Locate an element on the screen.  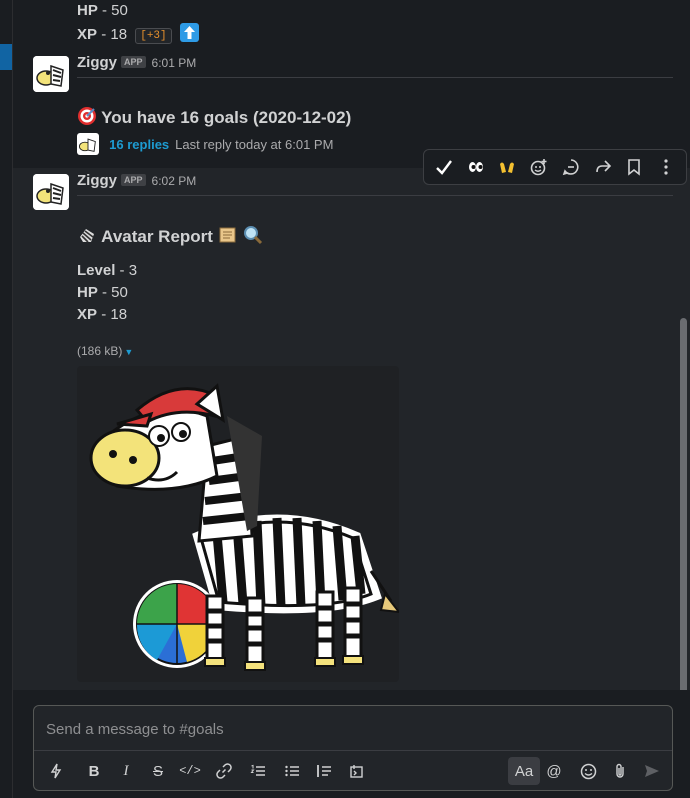
message-input is located at coordinates (346, 729).